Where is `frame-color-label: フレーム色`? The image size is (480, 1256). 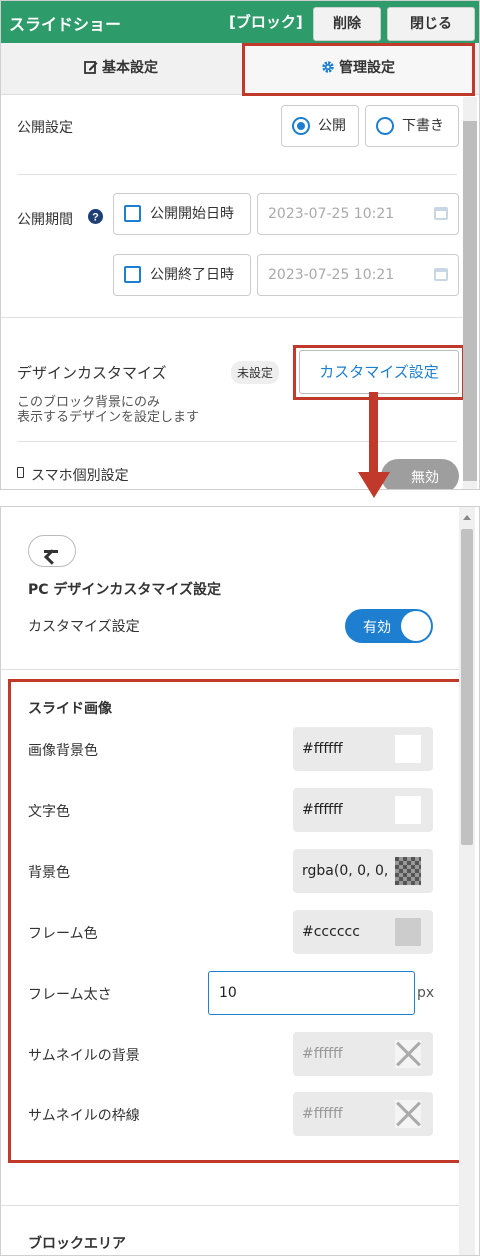
frame-color-label: フレーム色 is located at coordinates (63, 934).